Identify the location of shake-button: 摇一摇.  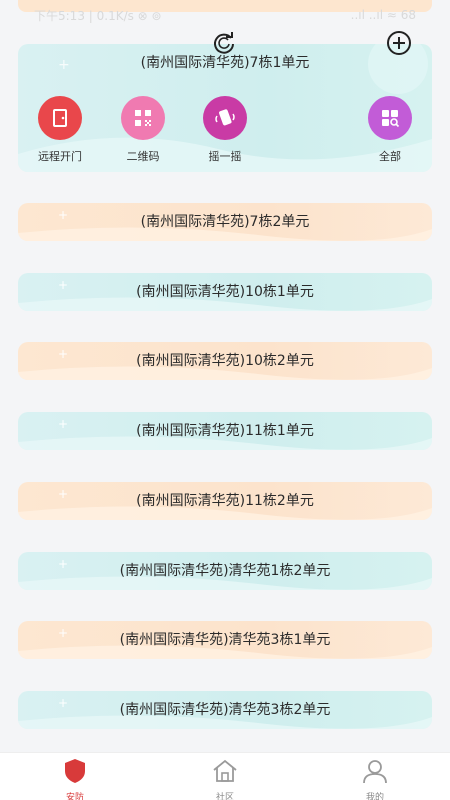
(225, 130).